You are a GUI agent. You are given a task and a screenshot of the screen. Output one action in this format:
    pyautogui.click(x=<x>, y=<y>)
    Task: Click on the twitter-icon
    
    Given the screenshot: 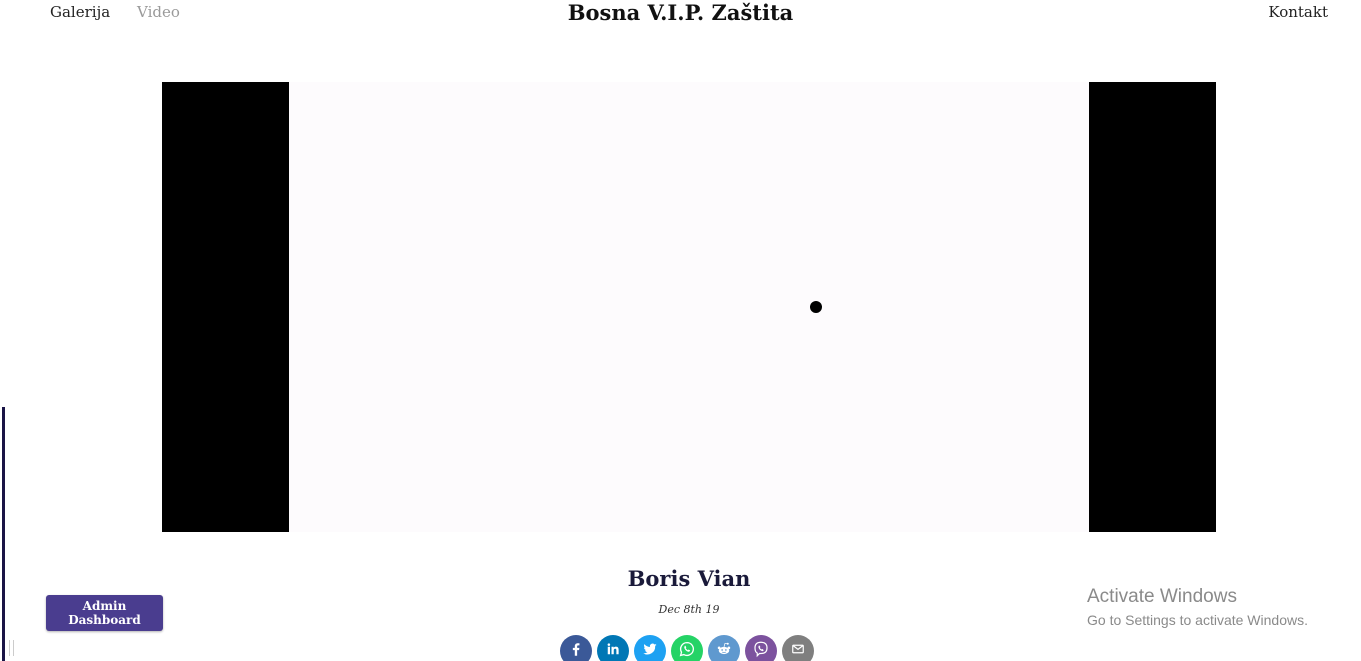 What is the action you would take?
    pyautogui.click(x=650, y=649)
    